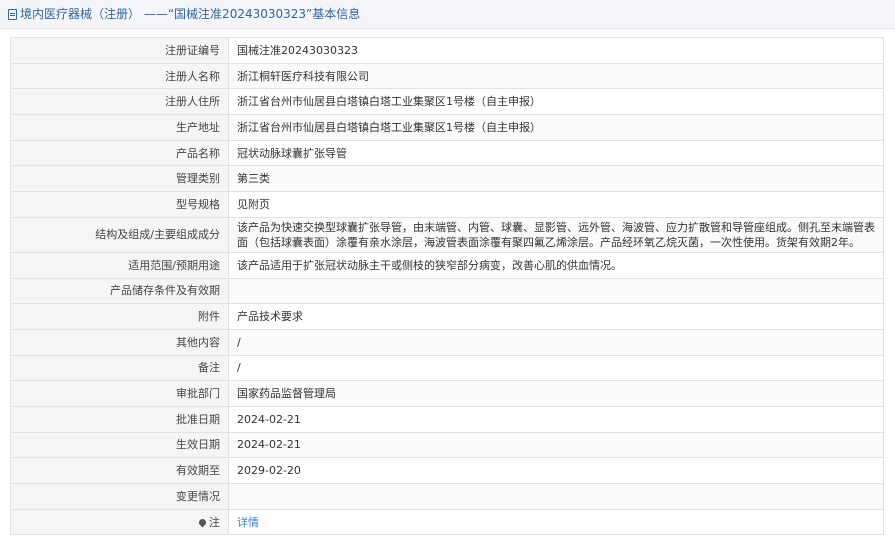 Image resolution: width=895 pixels, height=550 pixels. What do you see at coordinates (214, 522) in the screenshot?
I see `note-label: 注` at bounding box center [214, 522].